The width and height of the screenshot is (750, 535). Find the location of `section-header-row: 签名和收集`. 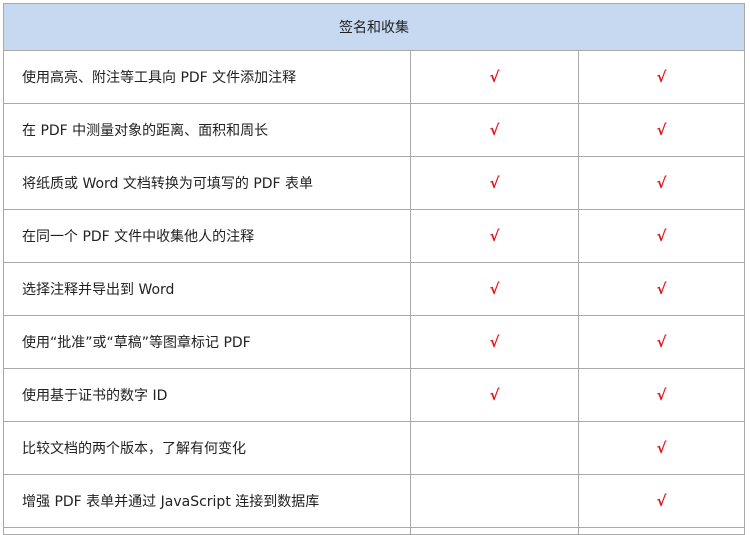

section-header-row: 签名和收集 is located at coordinates (374, 27).